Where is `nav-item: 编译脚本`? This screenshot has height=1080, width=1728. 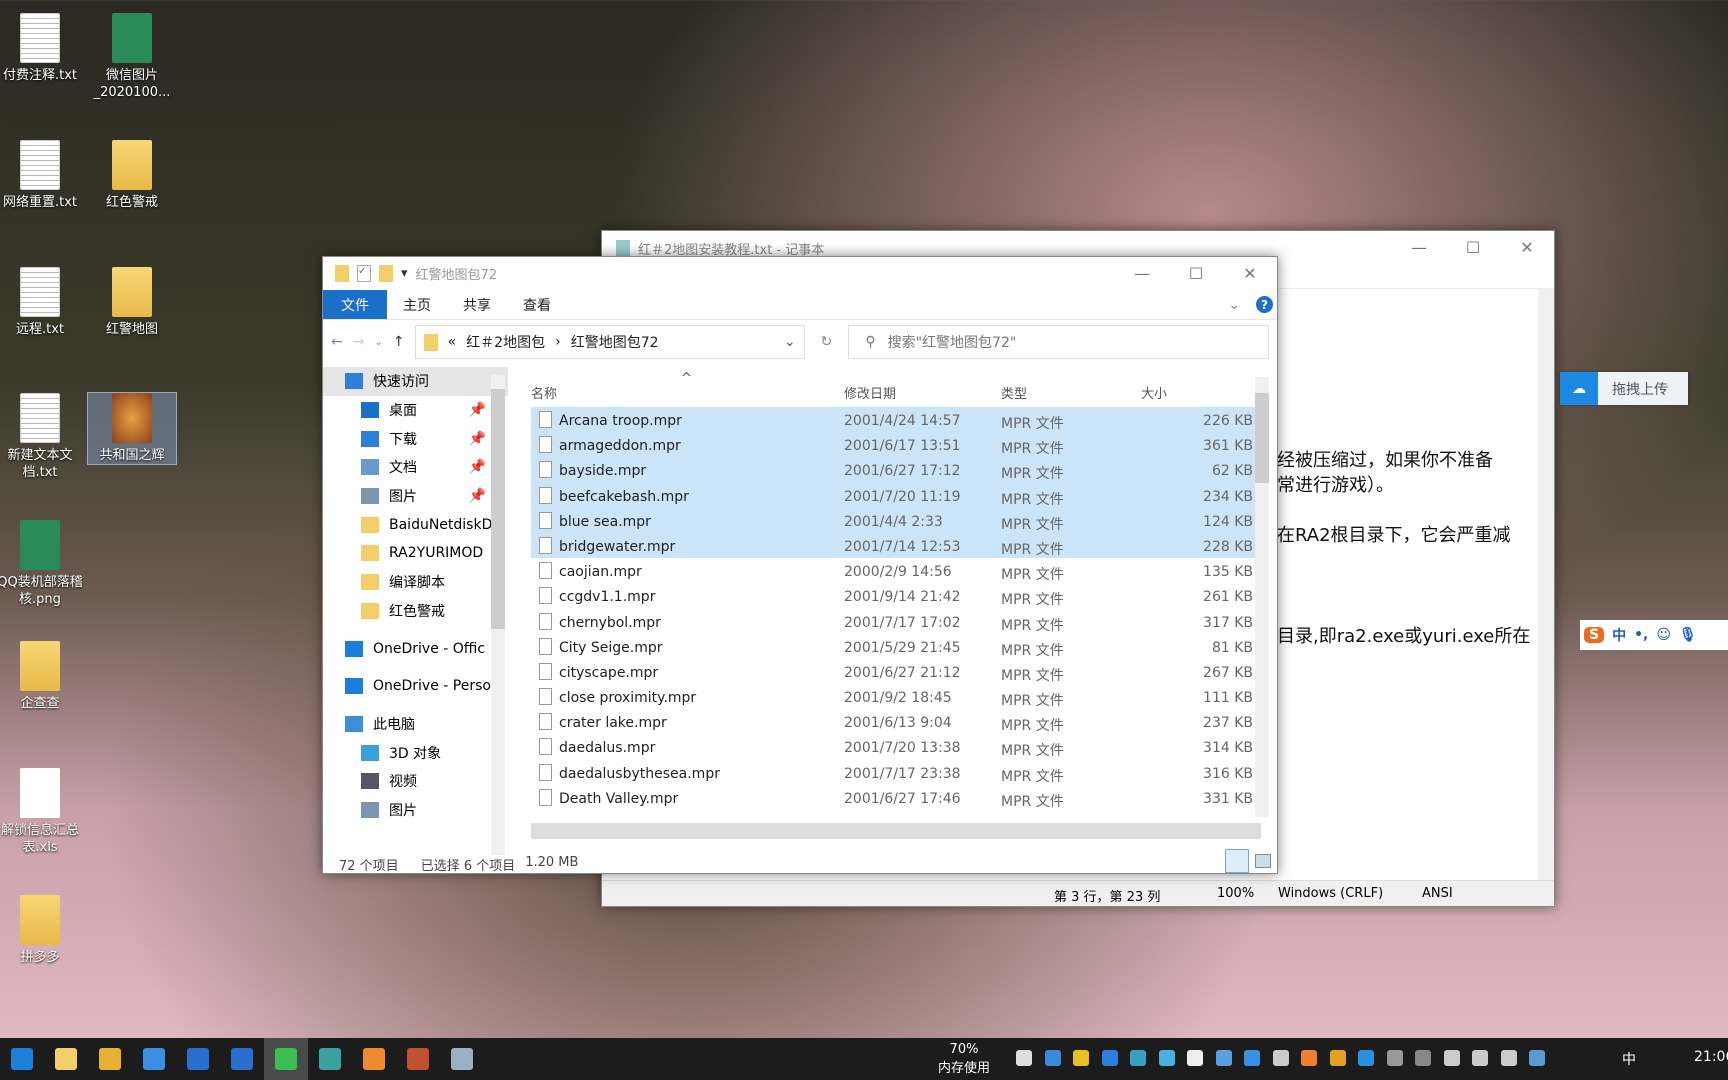
nav-item: 编译脚本 is located at coordinates (415, 582).